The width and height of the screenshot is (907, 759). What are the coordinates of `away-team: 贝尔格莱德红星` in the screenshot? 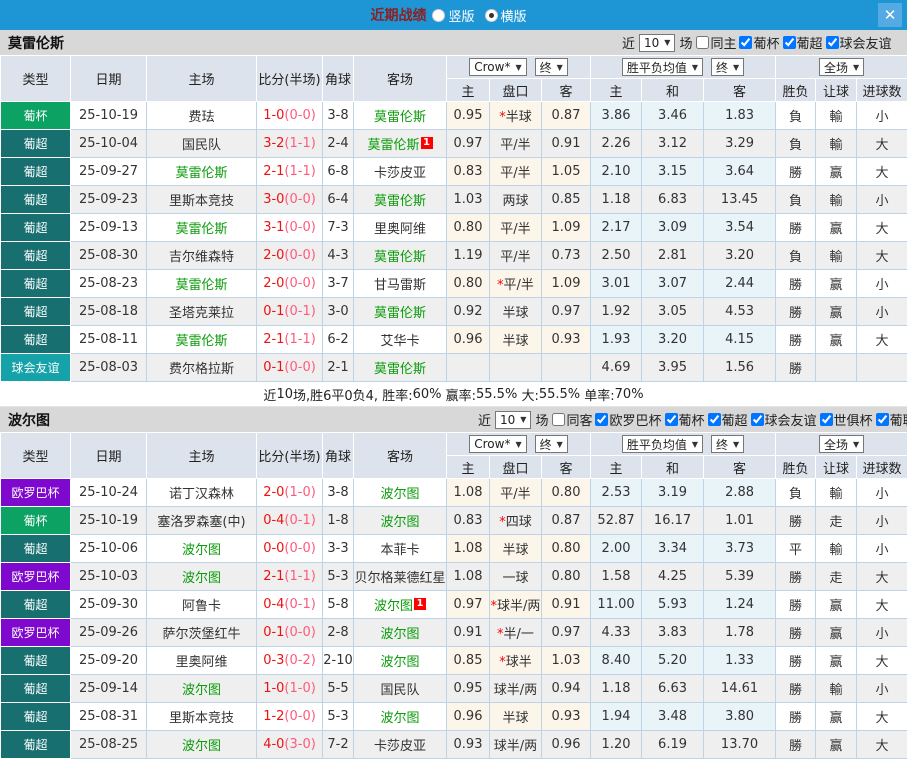 It's located at (399, 578).